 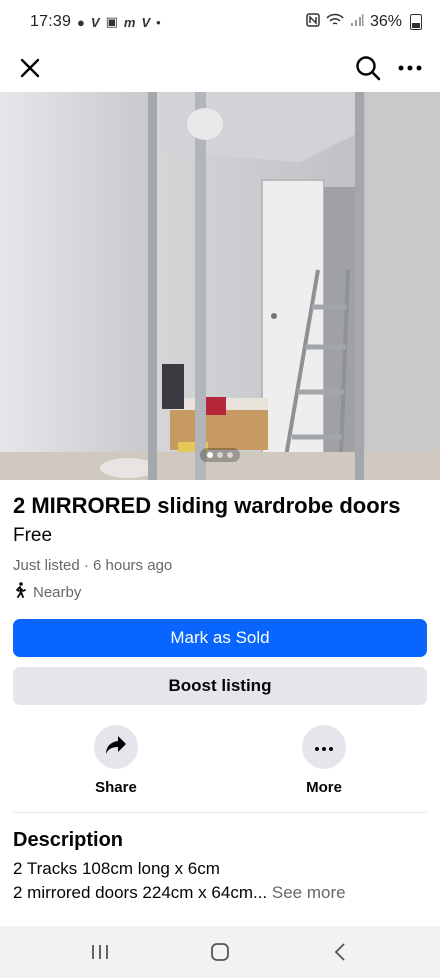 I want to click on battery-icon, so click(x=416, y=22).